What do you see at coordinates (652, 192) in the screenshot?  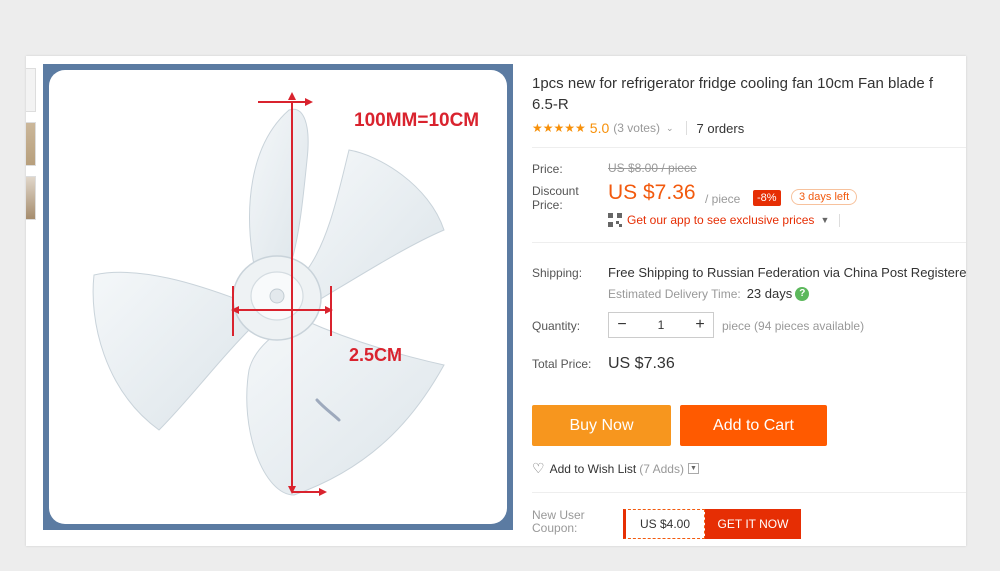 I see `discount-price: US $7.36` at bounding box center [652, 192].